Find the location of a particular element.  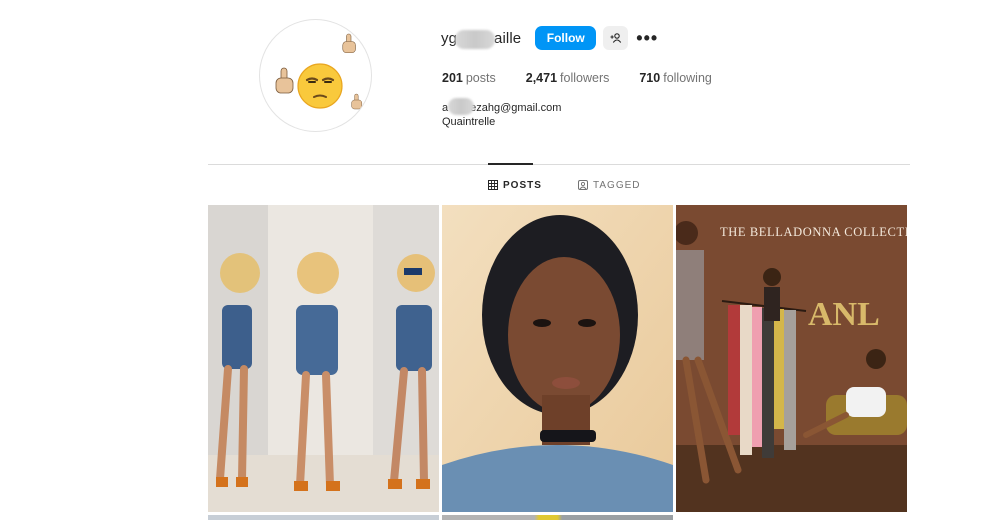

profile-bio: a ezahg@gmail.com Quaintrelle is located at coordinates (502, 113).